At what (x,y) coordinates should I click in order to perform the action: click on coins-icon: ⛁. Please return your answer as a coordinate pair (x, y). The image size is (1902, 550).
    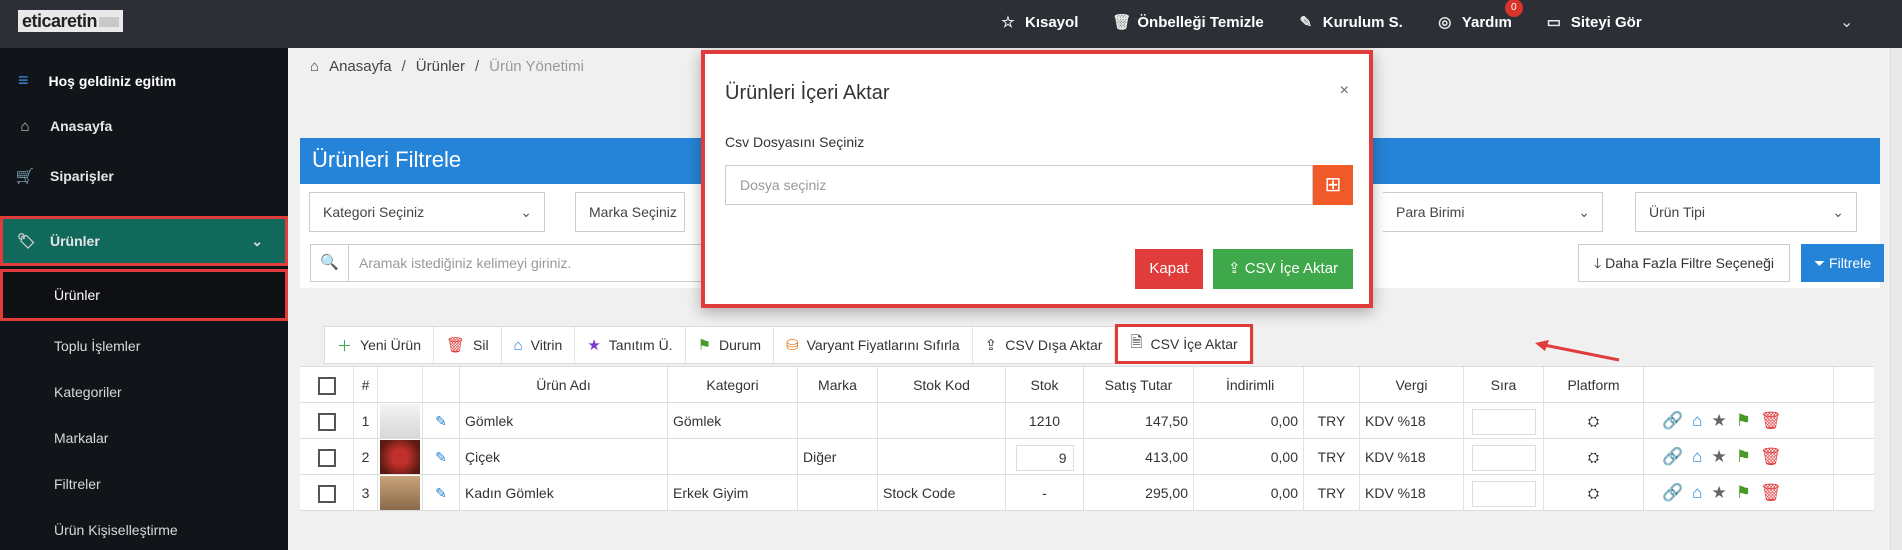
    Looking at the image, I should click on (792, 345).